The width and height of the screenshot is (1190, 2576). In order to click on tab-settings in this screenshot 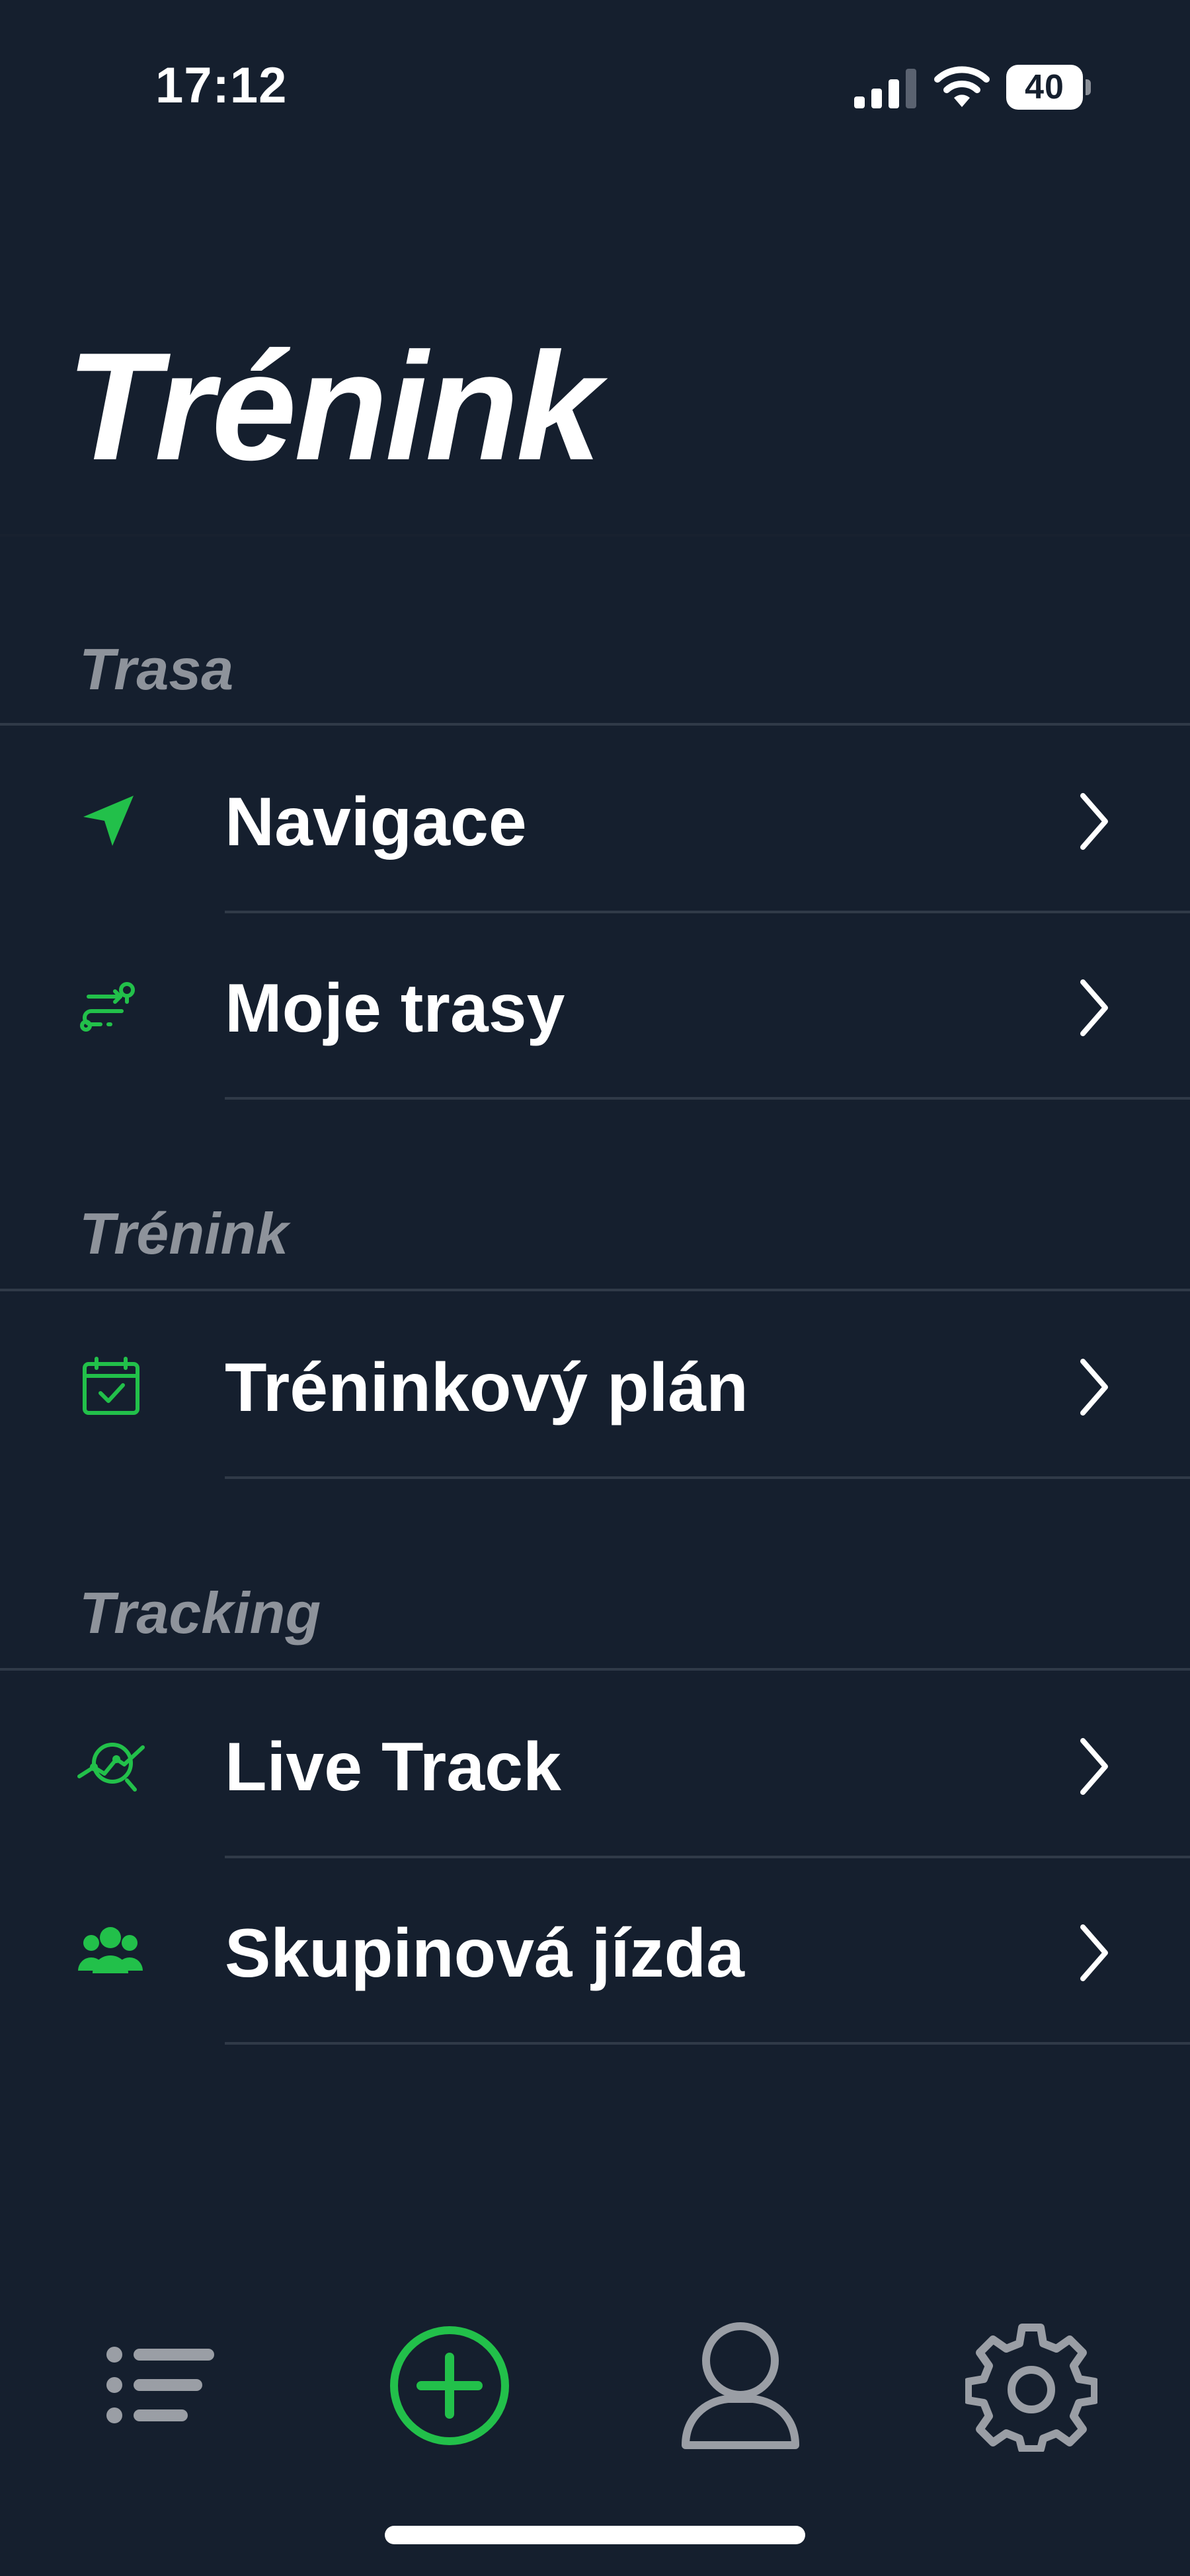, I will do `click(1031, 2385)`.